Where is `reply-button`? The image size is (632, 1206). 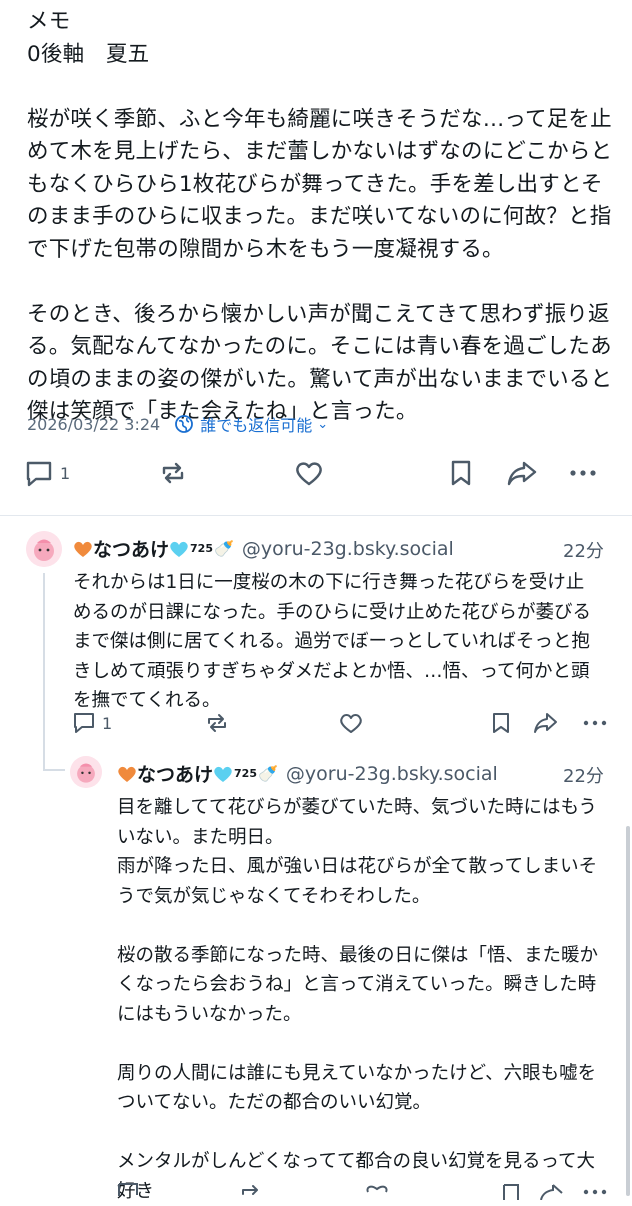 reply-button is located at coordinates (128, 1191).